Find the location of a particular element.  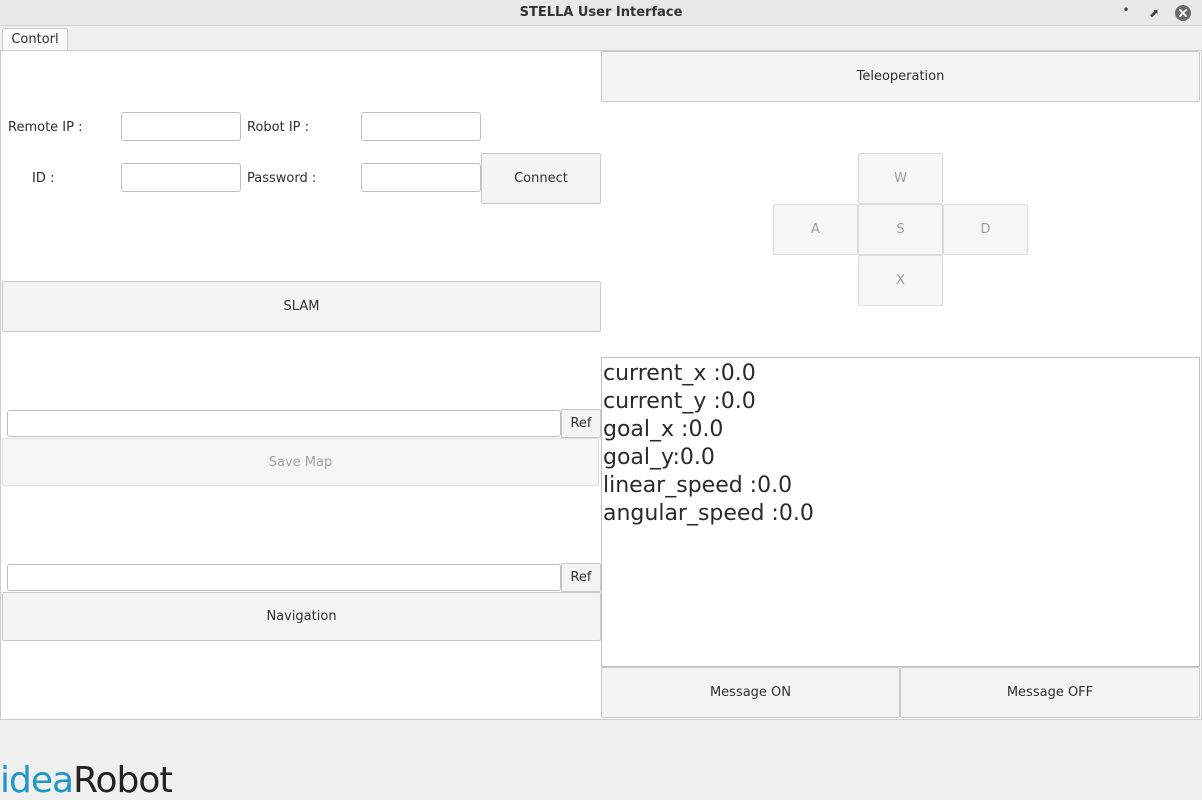

status-linear-speed: linear_speed :0.0 is located at coordinates (698, 485).